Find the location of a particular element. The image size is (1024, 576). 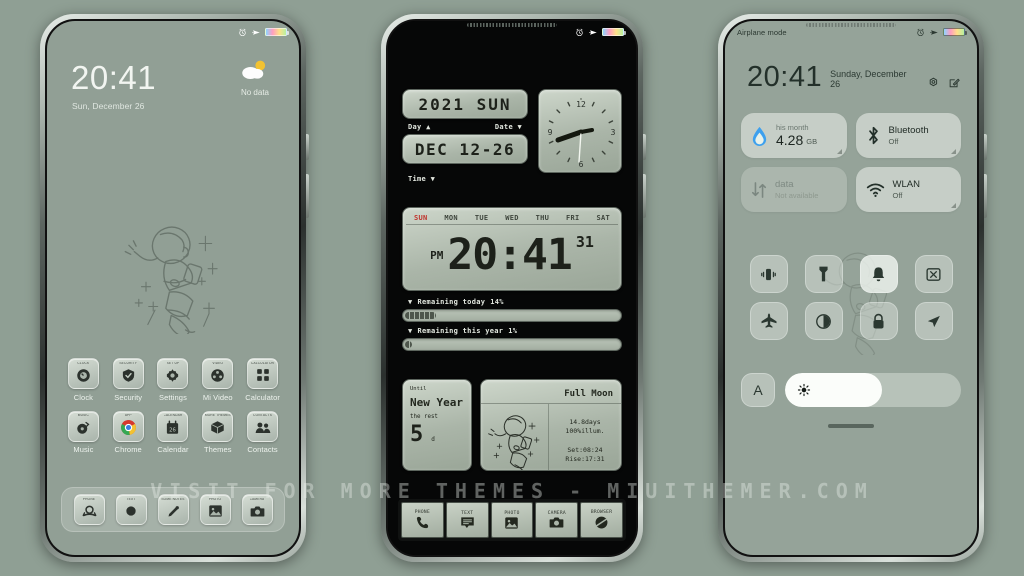

camera-icon is located at coordinates (257, 512).